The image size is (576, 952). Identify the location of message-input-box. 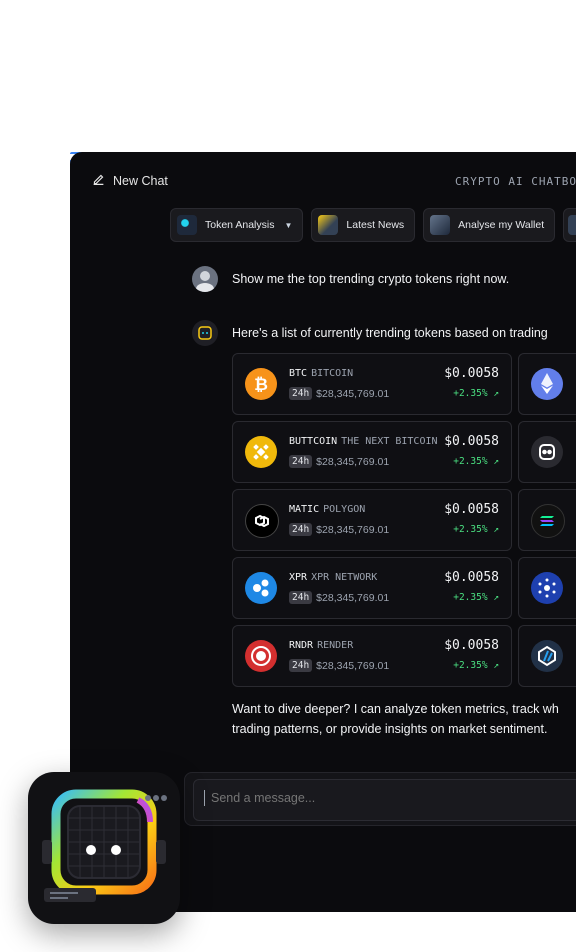
(384, 800).